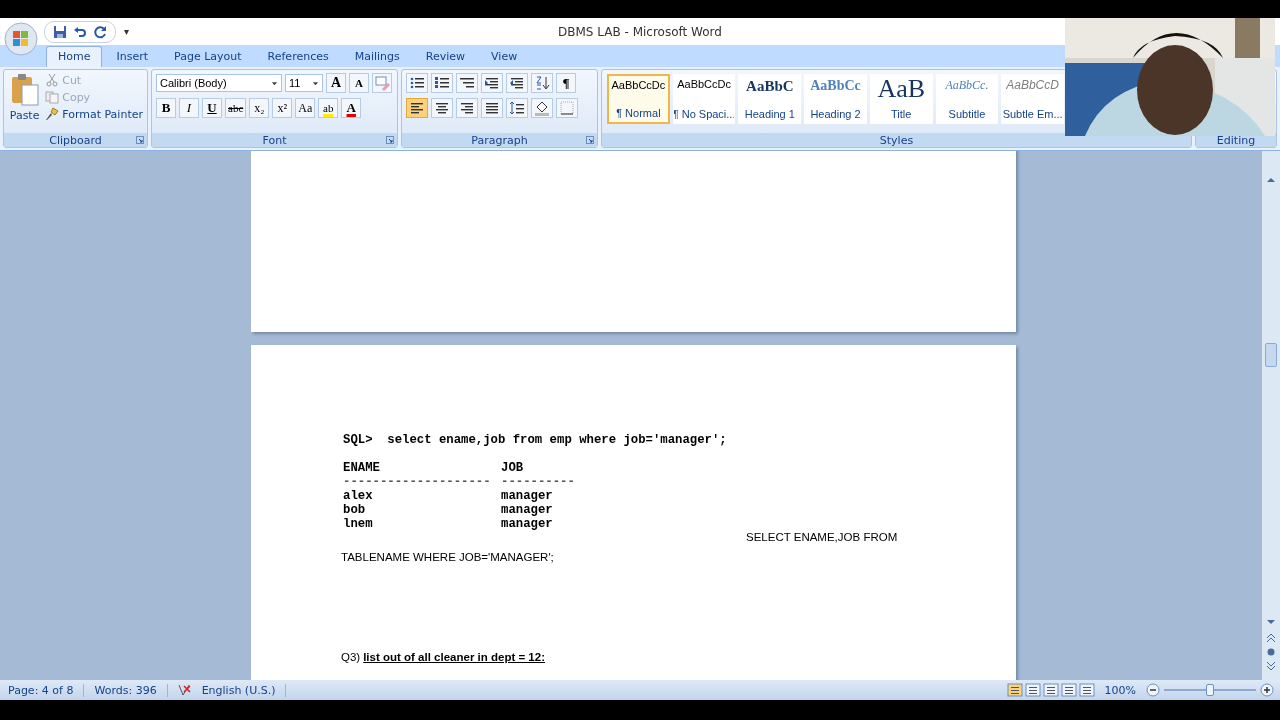 The image size is (1280, 720). What do you see at coordinates (45, 690) in the screenshot?
I see `page-count: Page: 4 of 8` at bounding box center [45, 690].